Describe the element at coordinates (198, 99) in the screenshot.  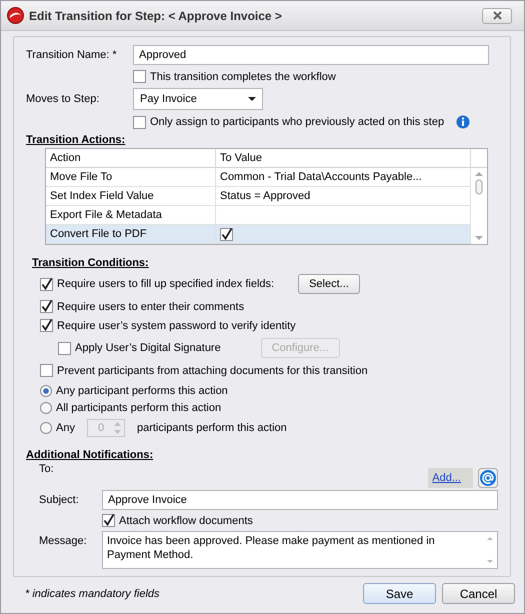
I see `step-dropdown: Pay Invoice` at that location.